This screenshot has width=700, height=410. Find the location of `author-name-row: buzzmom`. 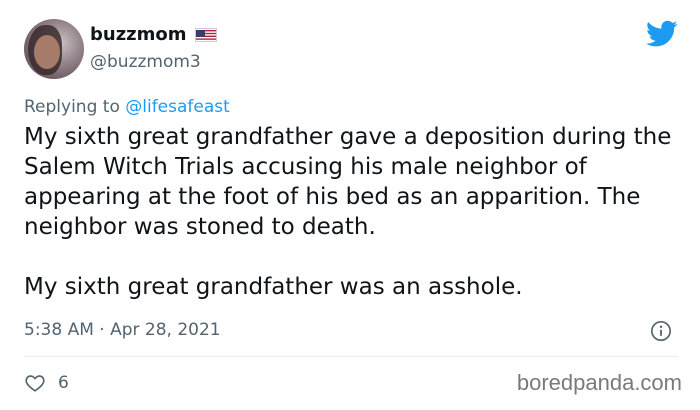

author-name-row: buzzmom is located at coordinates (153, 34).